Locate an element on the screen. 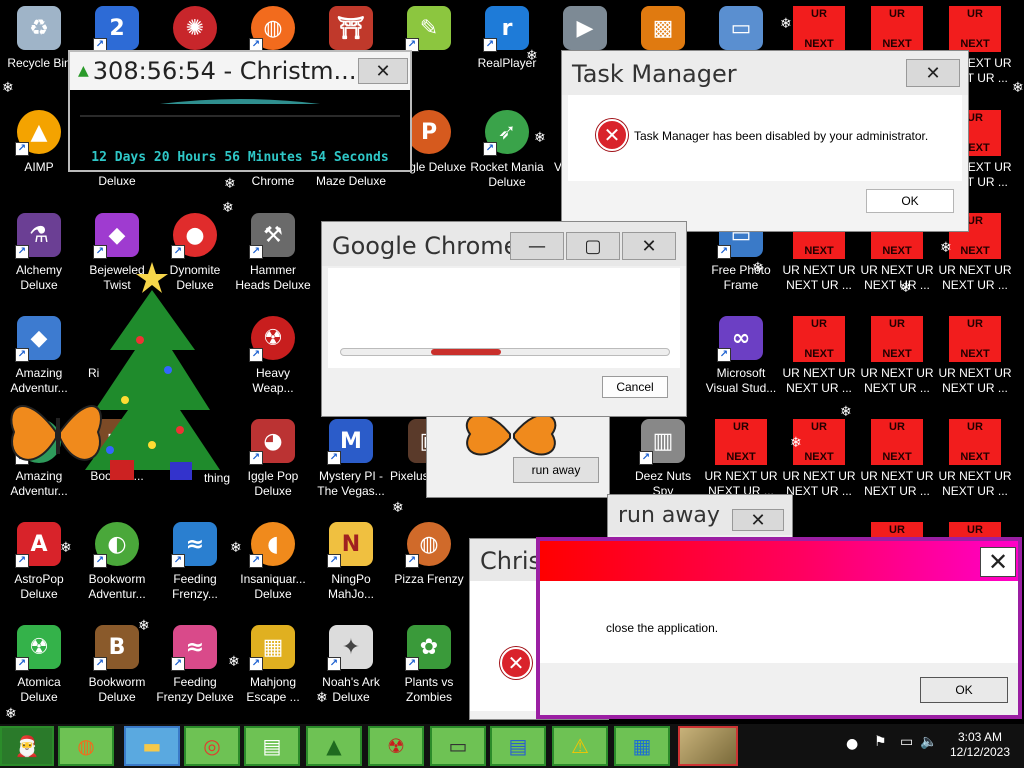 The height and width of the screenshot is (768, 1024). atomica-icon: ☢ ↗ is located at coordinates (38, 648).